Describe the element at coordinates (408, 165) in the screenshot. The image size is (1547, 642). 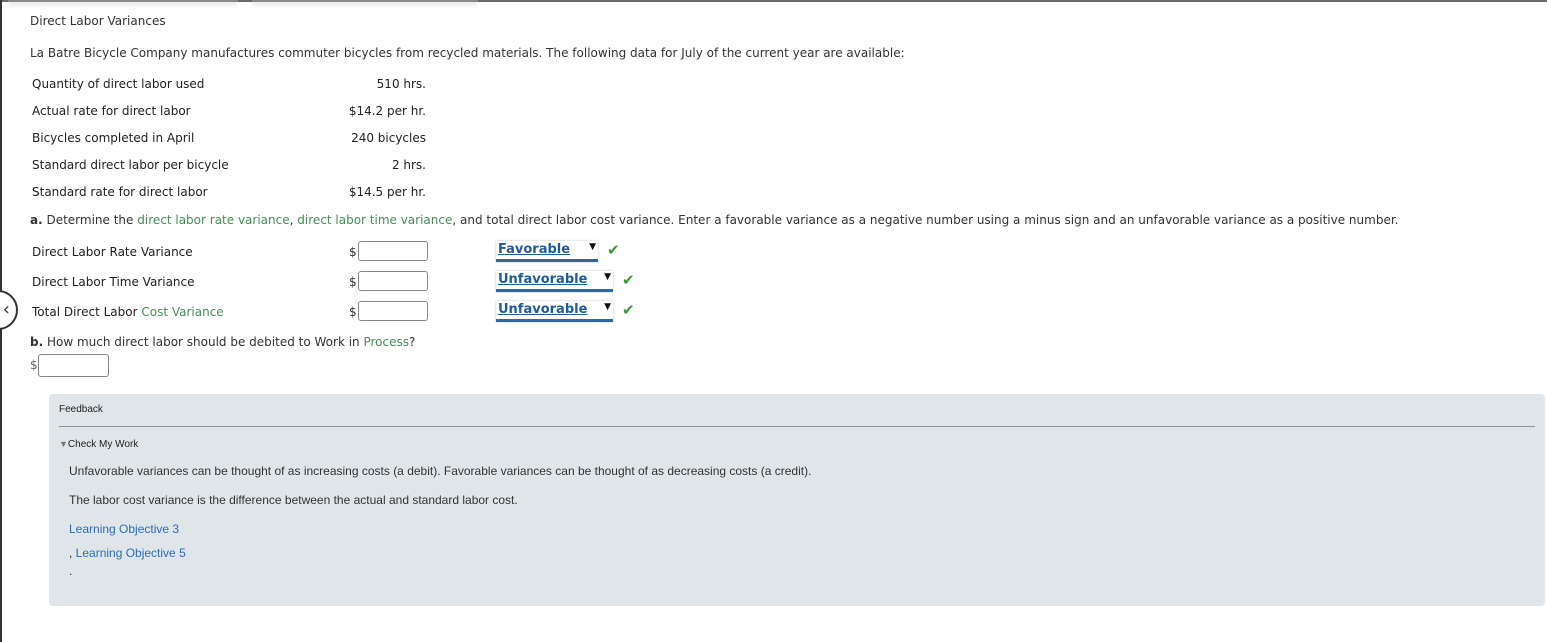
I see `given-value: 2 hrs.` at that location.